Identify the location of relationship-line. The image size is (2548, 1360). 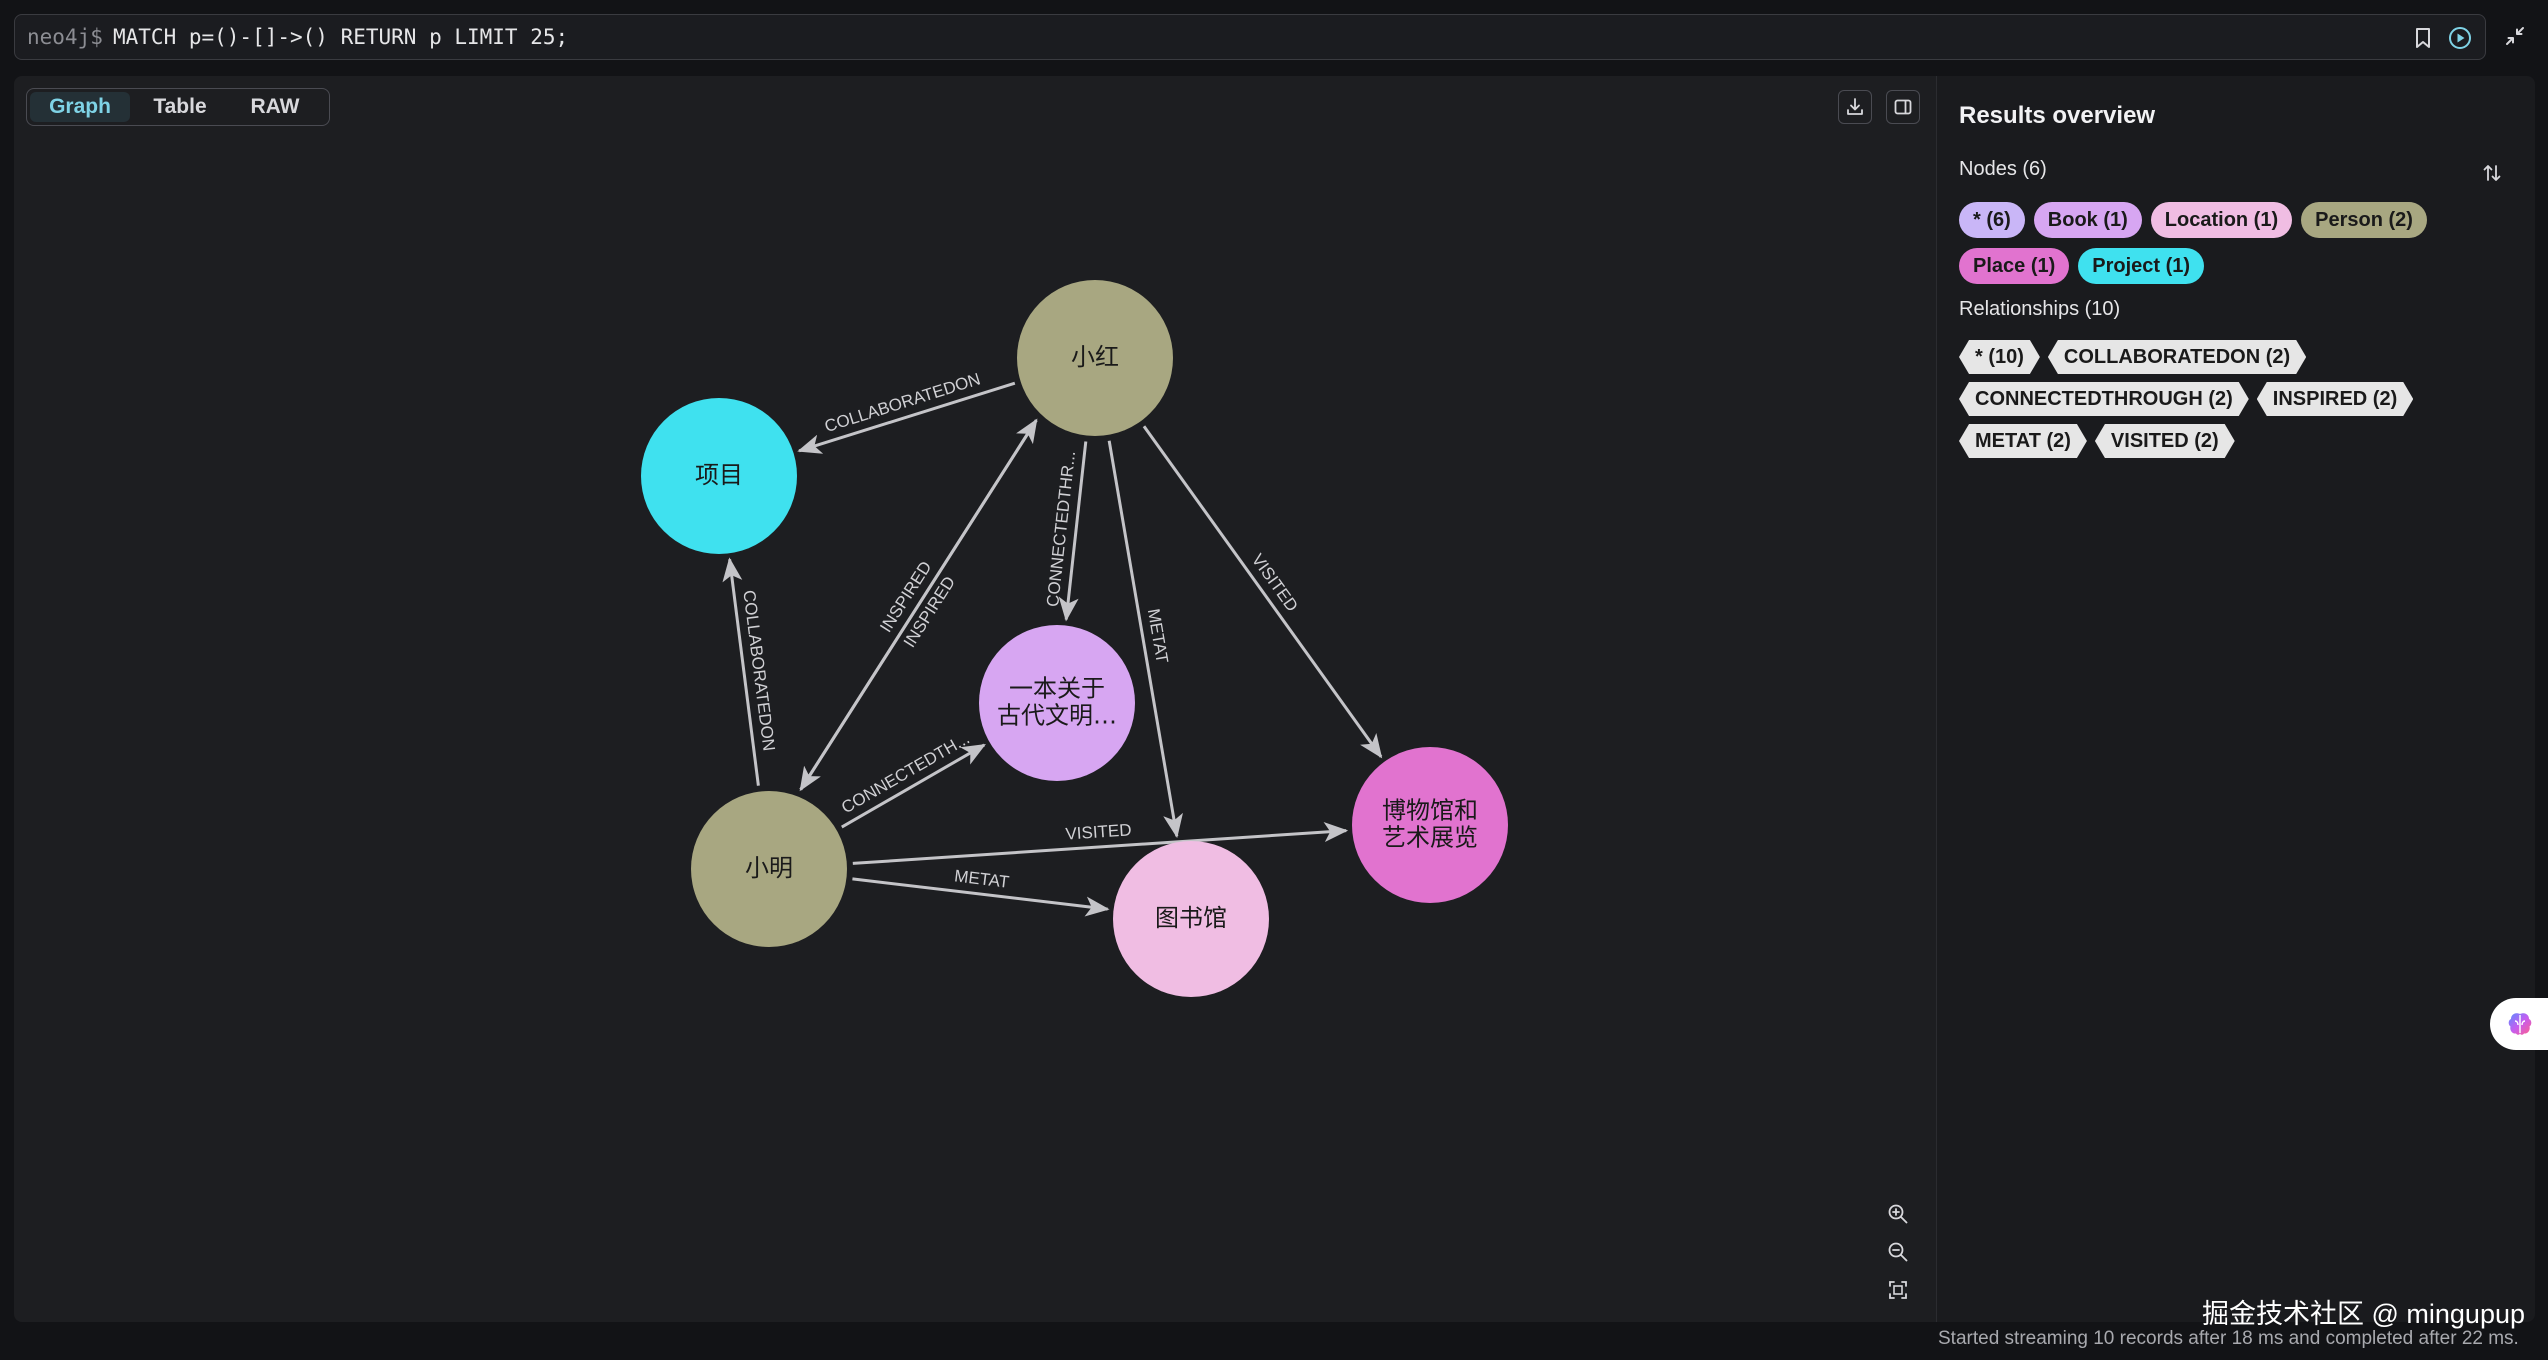
(1262, 592).